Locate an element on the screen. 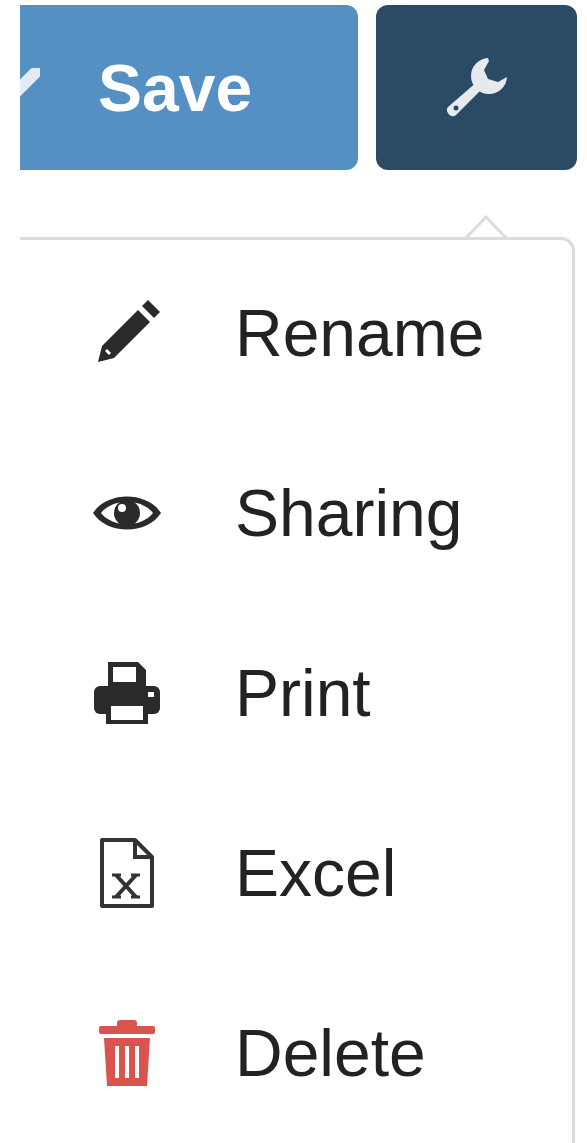 This screenshot has height=1143, width=587. printer-icon is located at coordinates (127, 693).